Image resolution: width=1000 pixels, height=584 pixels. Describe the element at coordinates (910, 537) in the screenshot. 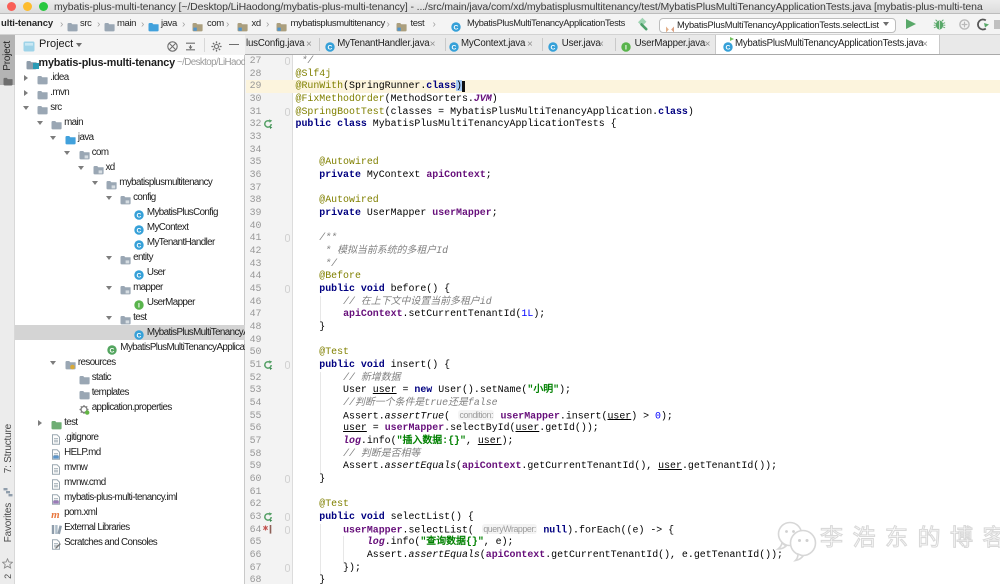

I see `svg-text: 李浩东的博客` at that location.